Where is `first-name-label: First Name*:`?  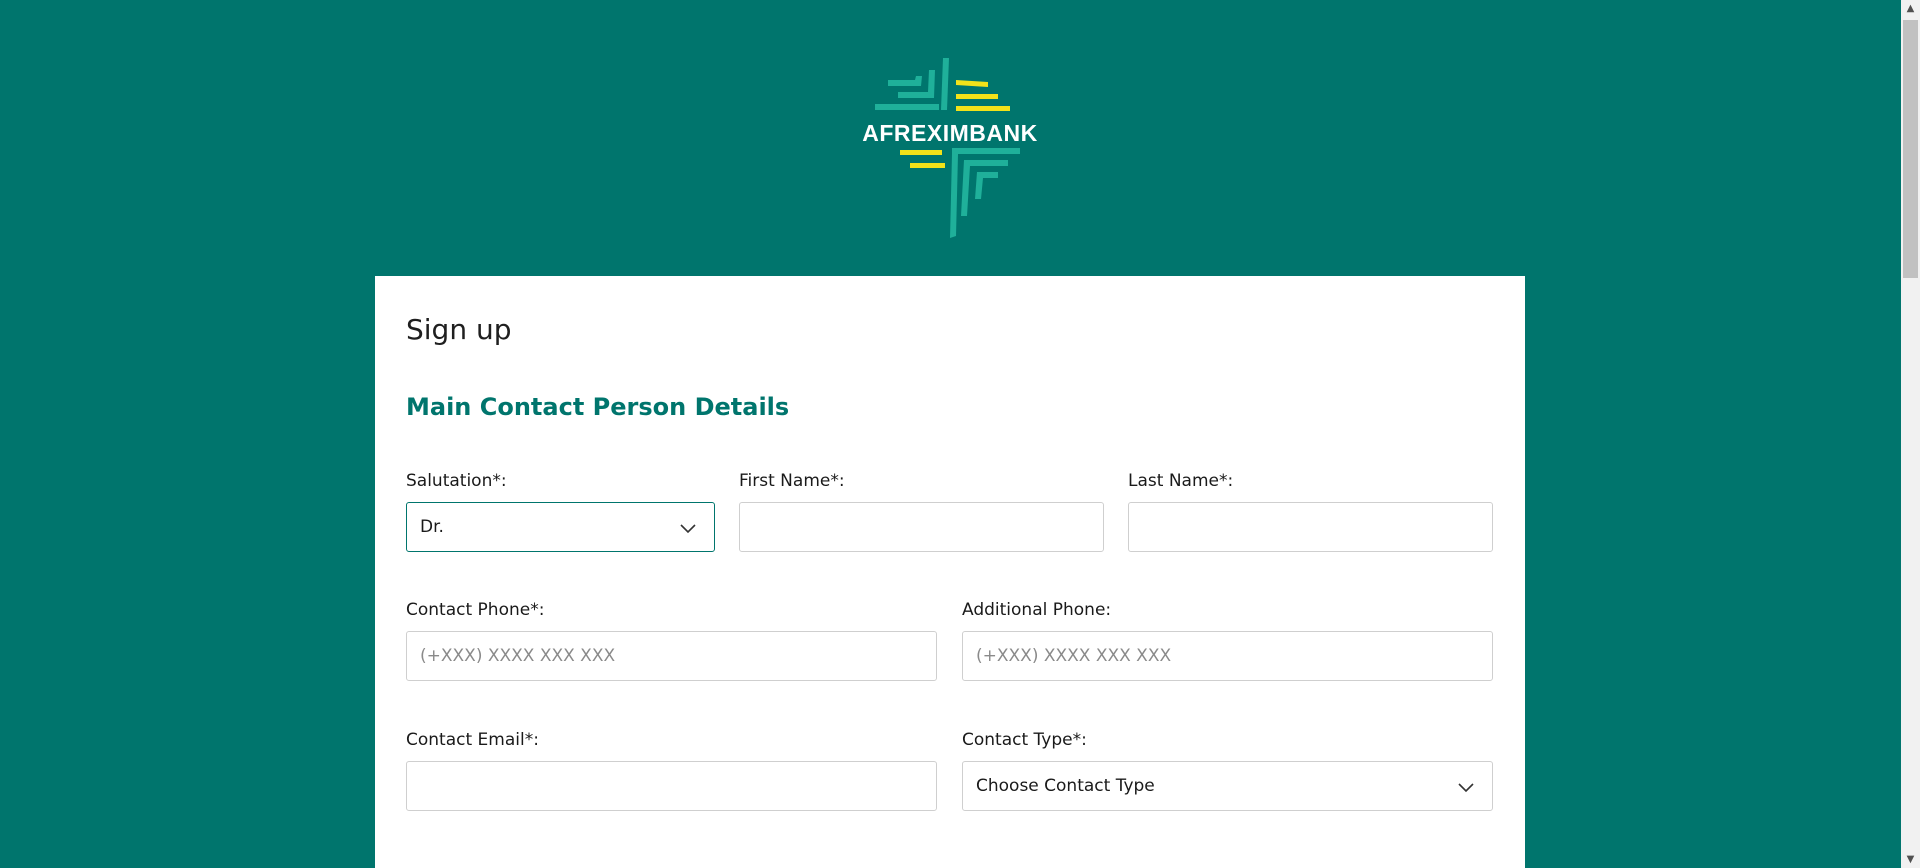
first-name-label: First Name*: is located at coordinates (792, 481).